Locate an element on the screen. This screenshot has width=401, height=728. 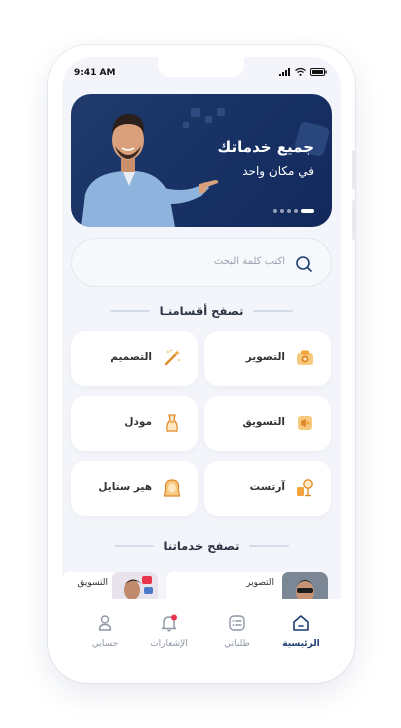
services-title: تصفح خدماتنا is located at coordinates (201, 546).